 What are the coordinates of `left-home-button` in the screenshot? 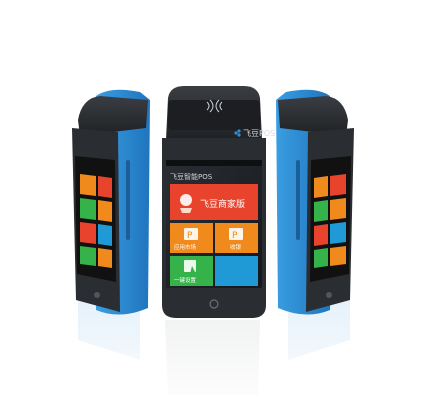 It's located at (97, 295).